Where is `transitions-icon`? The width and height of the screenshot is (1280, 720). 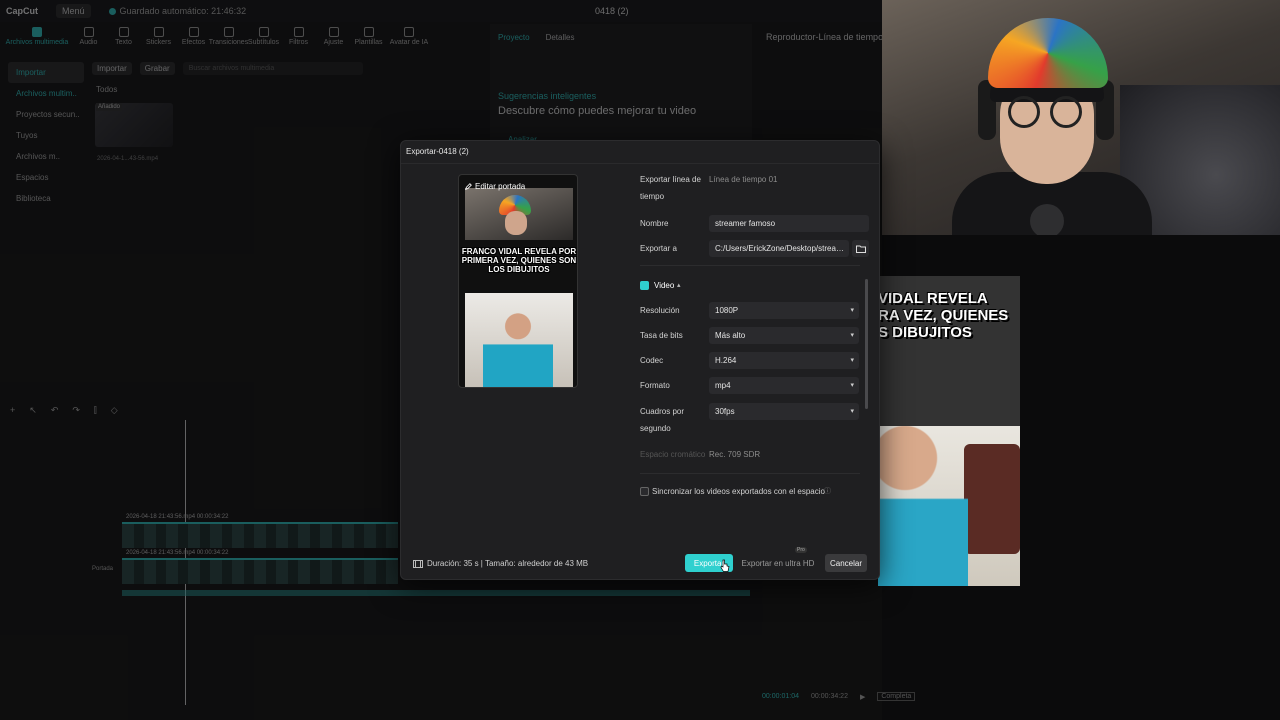 transitions-icon is located at coordinates (228, 32).